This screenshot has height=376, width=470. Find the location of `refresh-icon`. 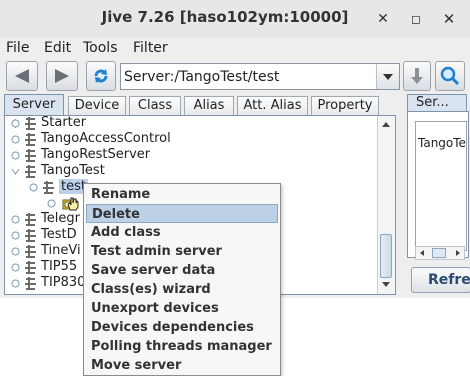

refresh-icon is located at coordinates (101, 76).